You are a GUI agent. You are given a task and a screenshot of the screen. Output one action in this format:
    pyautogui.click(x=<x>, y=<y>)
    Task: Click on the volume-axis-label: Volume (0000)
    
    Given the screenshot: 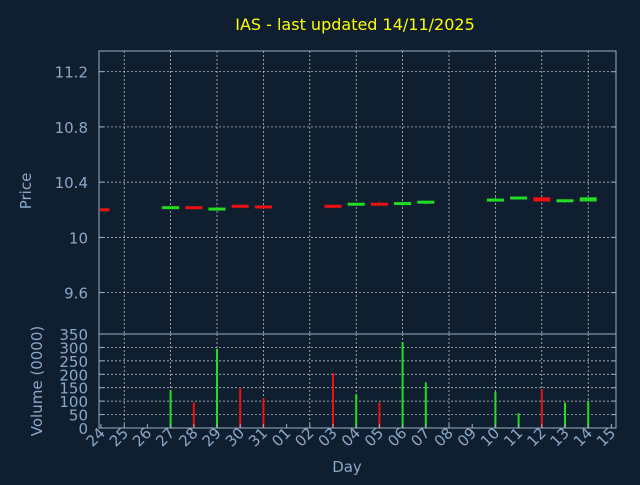 What is the action you would take?
    pyautogui.click(x=37, y=381)
    